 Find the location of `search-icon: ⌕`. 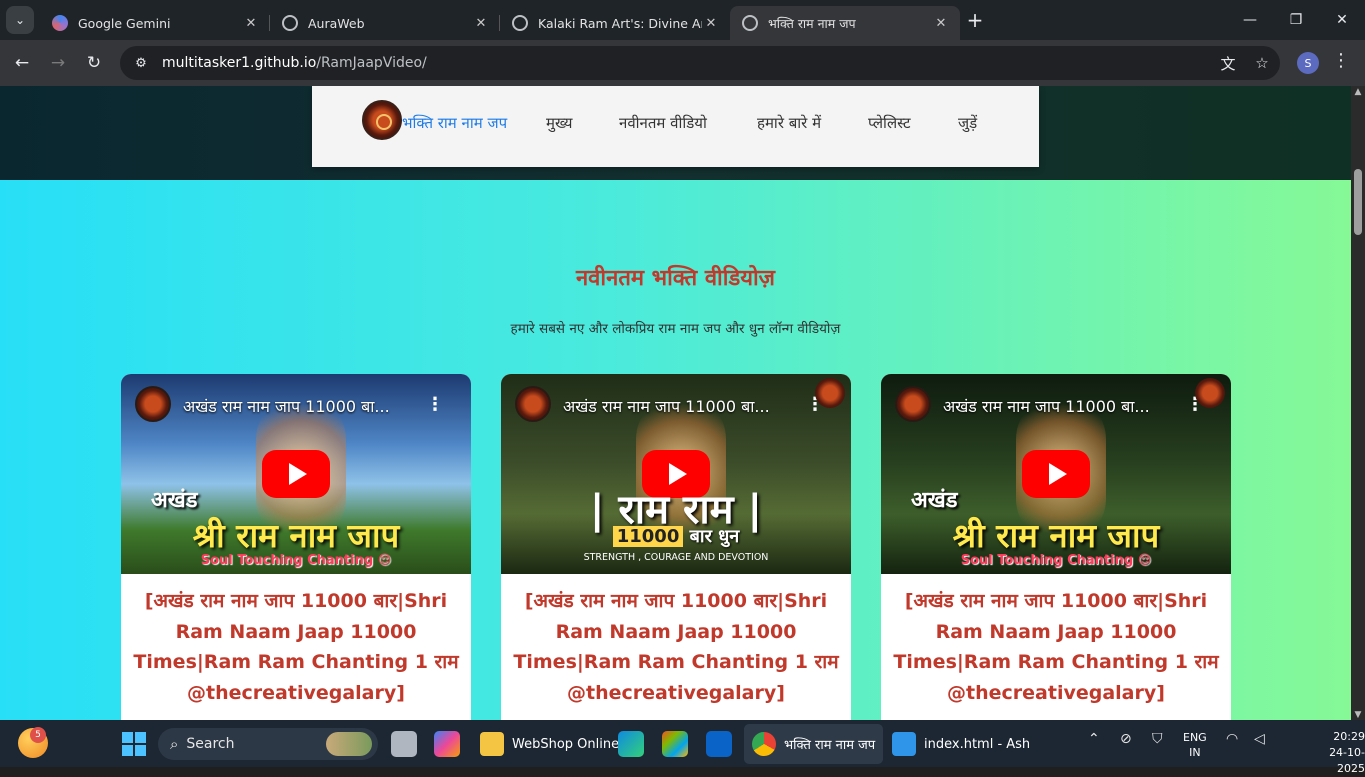

search-icon: ⌕ is located at coordinates (174, 744).